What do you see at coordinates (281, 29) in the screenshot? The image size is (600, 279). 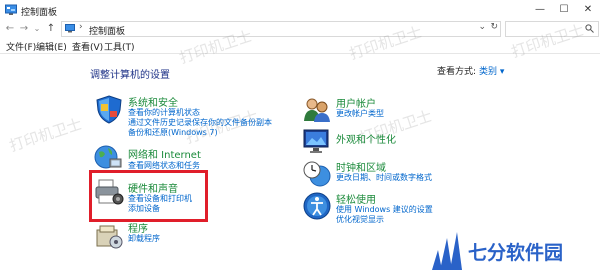 I see `address-bar: › 控制面板 ⌄ ↻` at bounding box center [281, 29].